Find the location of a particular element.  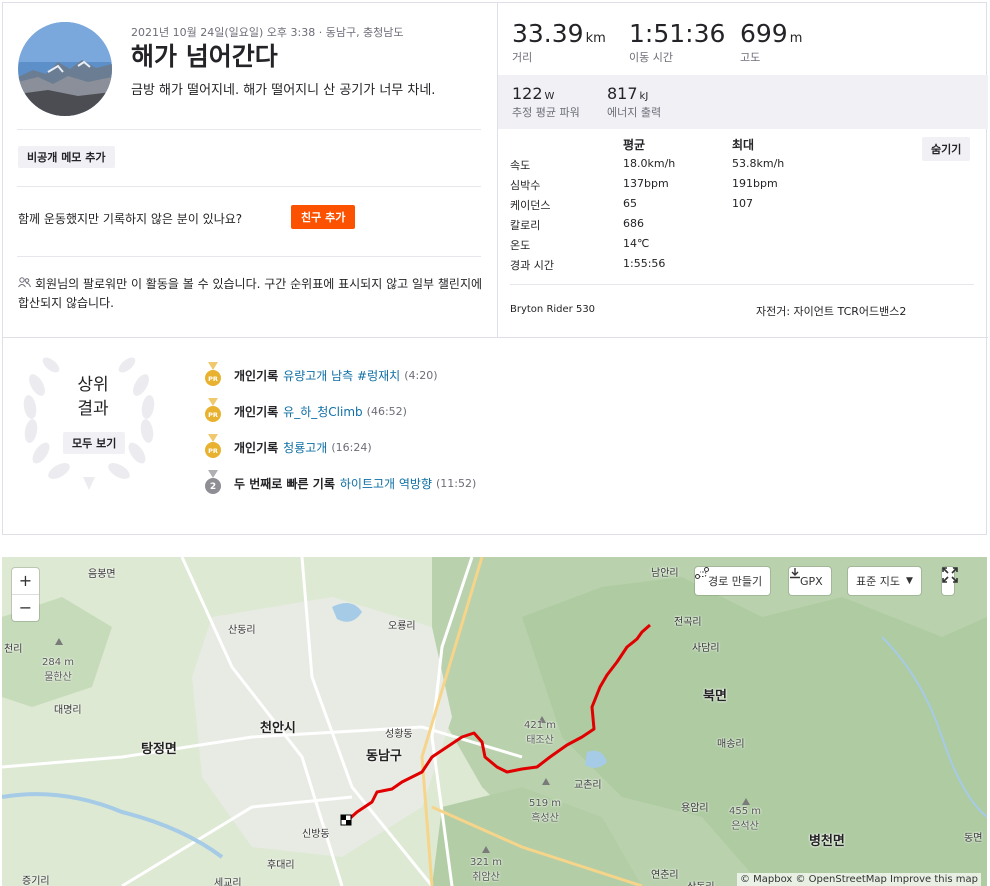

map-label-segyo: 세교리 is located at coordinates (228, 882).